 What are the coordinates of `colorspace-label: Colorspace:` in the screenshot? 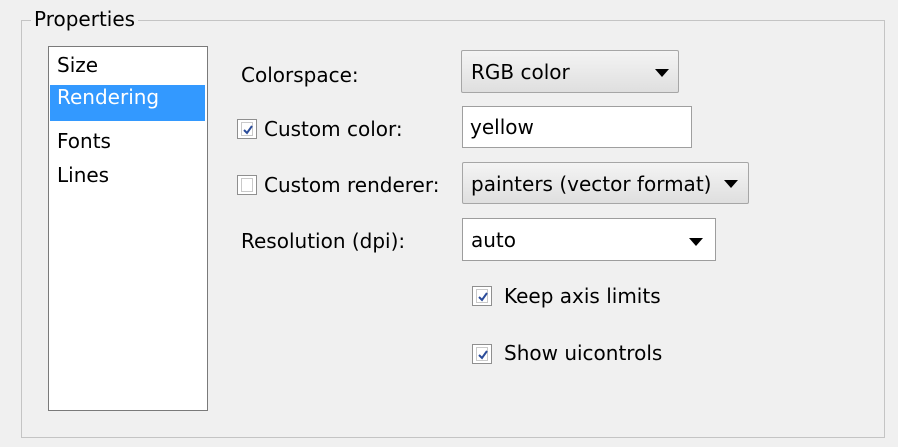 It's located at (300, 75).